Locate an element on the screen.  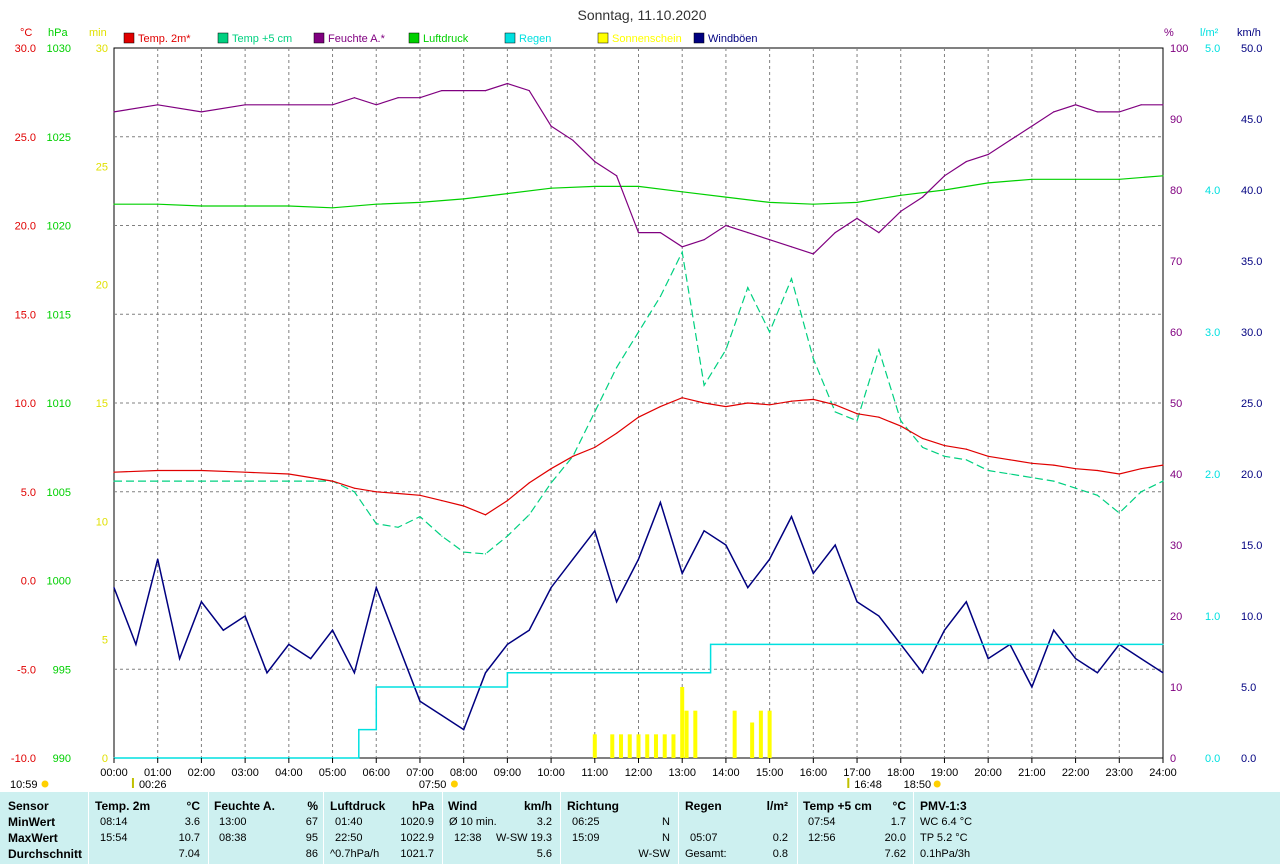
stats-header-sensor: Sensor is located at coordinates (28, 806).